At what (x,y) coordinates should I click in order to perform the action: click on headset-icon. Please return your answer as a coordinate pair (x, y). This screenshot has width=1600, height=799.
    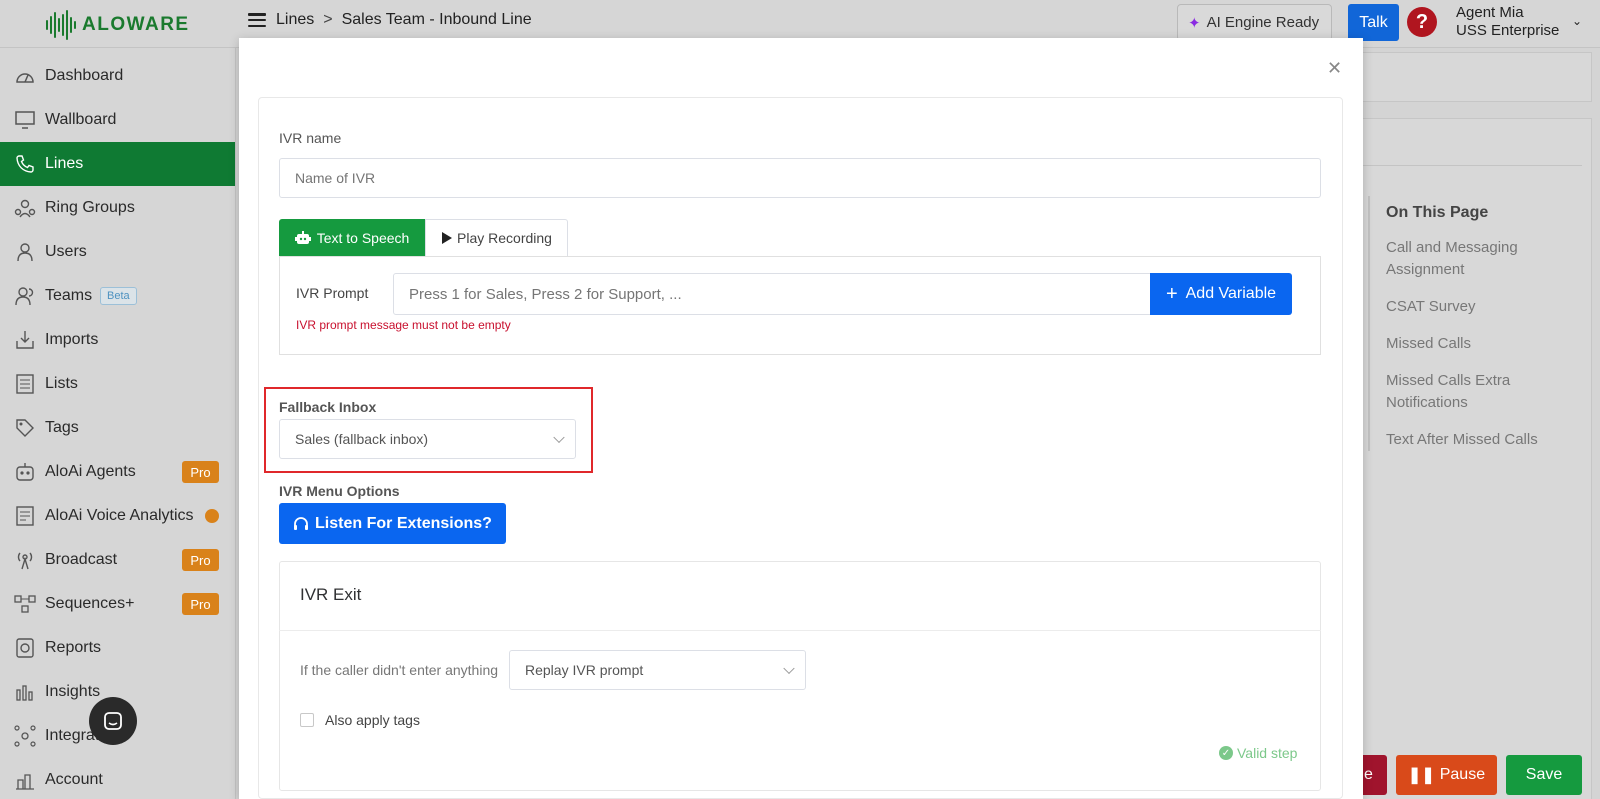
    Looking at the image, I should click on (301, 524).